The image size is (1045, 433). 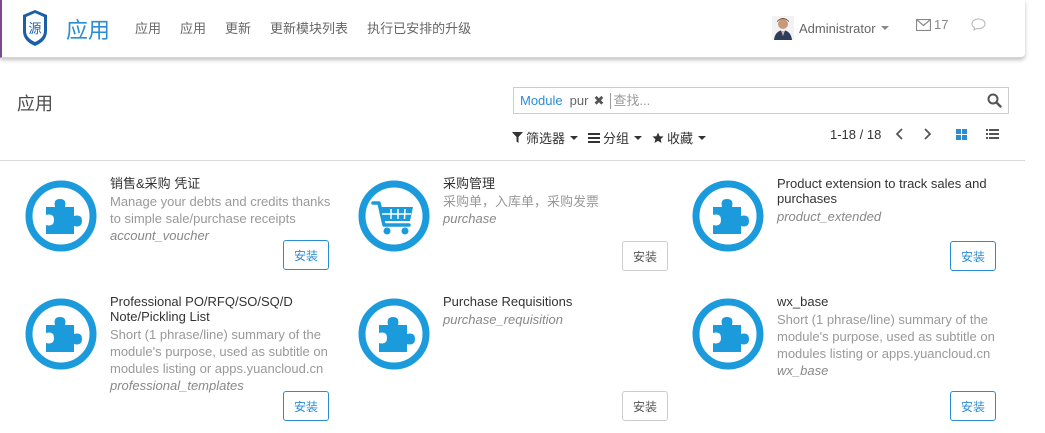 What do you see at coordinates (992, 134) in the screenshot?
I see `list-view-icon` at bounding box center [992, 134].